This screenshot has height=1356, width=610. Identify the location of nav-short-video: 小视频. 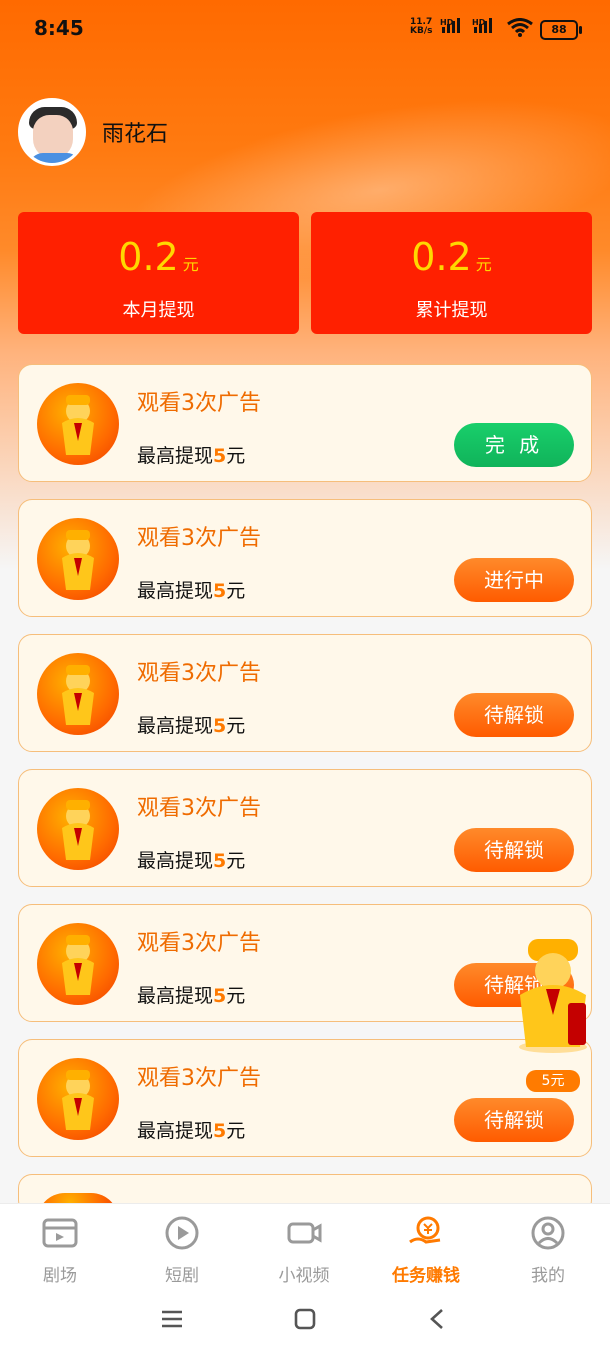
(304, 1251).